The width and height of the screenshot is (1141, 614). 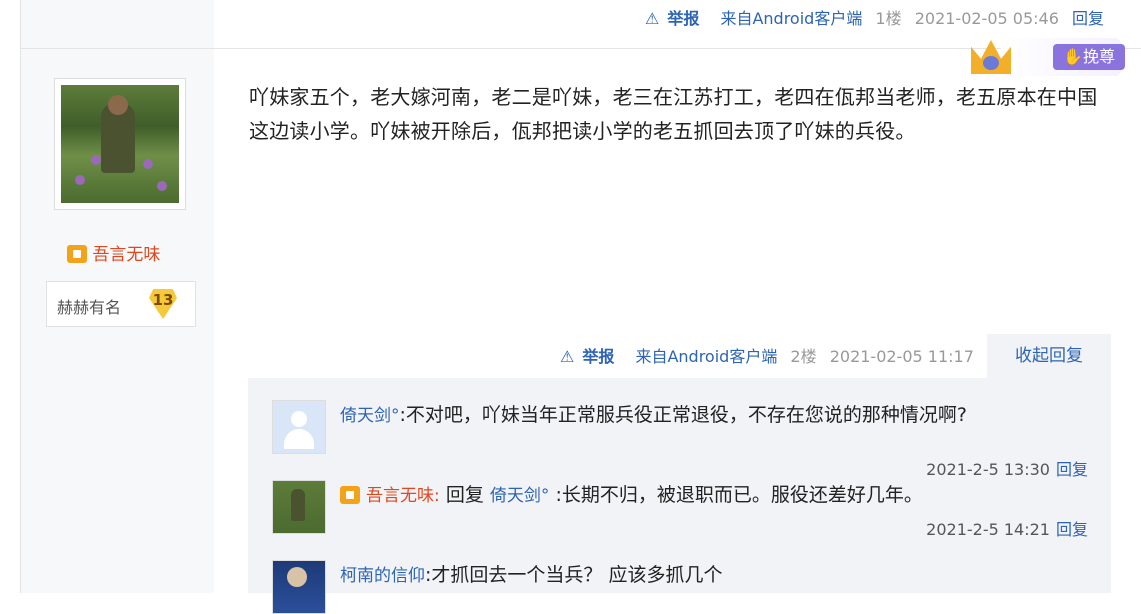 I want to click on reply-time: 2021-2-5 13:30, so click(x=988, y=469).